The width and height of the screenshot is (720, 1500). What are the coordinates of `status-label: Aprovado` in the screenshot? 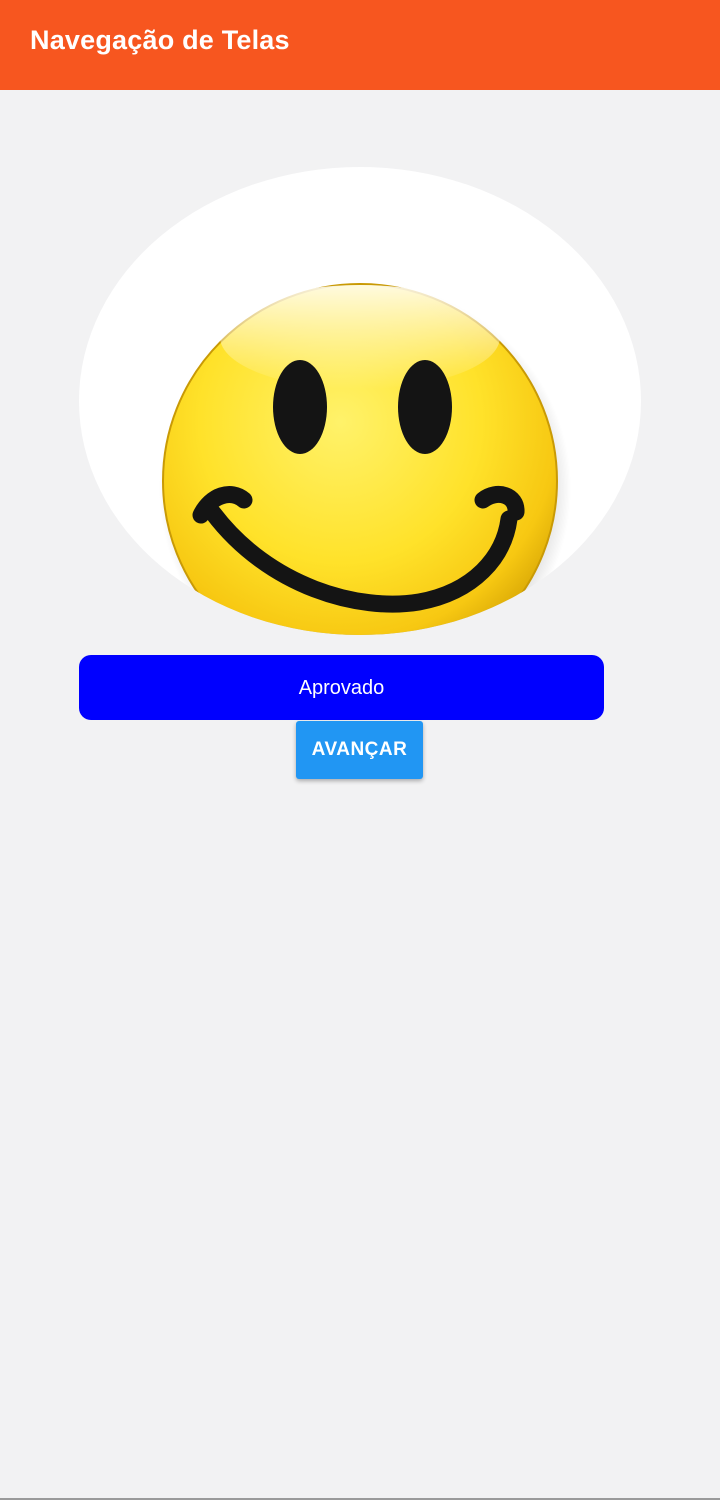 It's located at (341, 687).